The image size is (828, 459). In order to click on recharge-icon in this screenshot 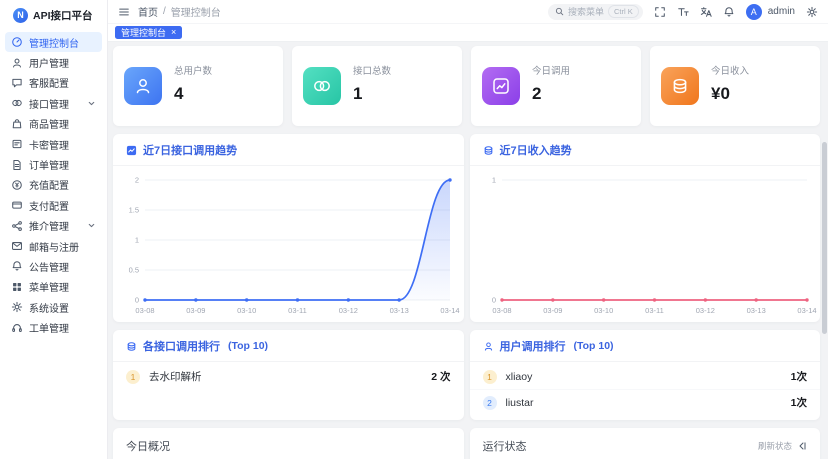, I will do `click(17, 185)`.